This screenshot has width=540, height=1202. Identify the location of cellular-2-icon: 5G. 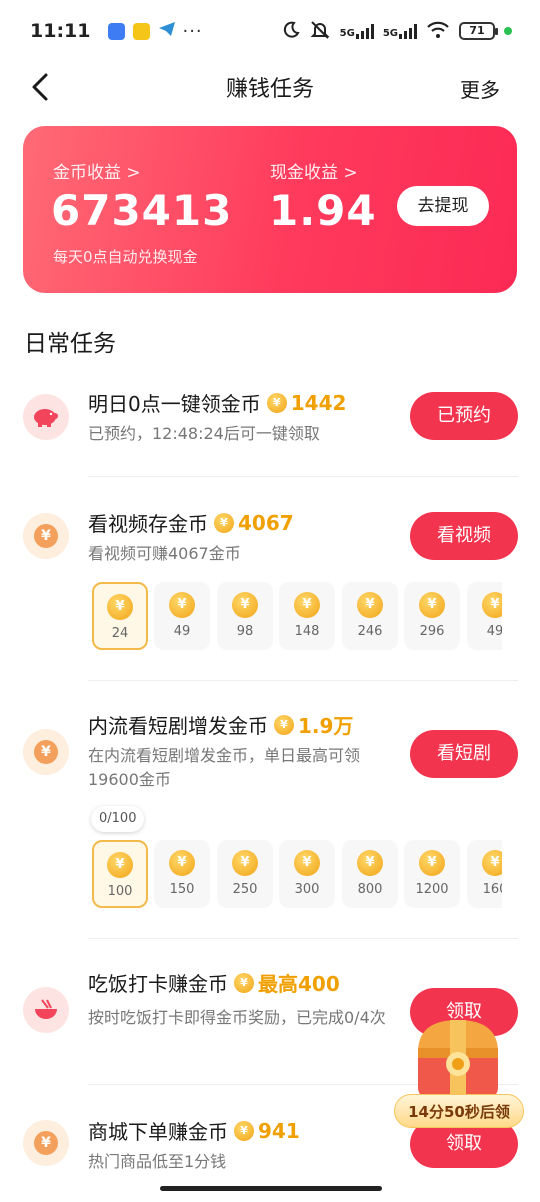
(400, 31).